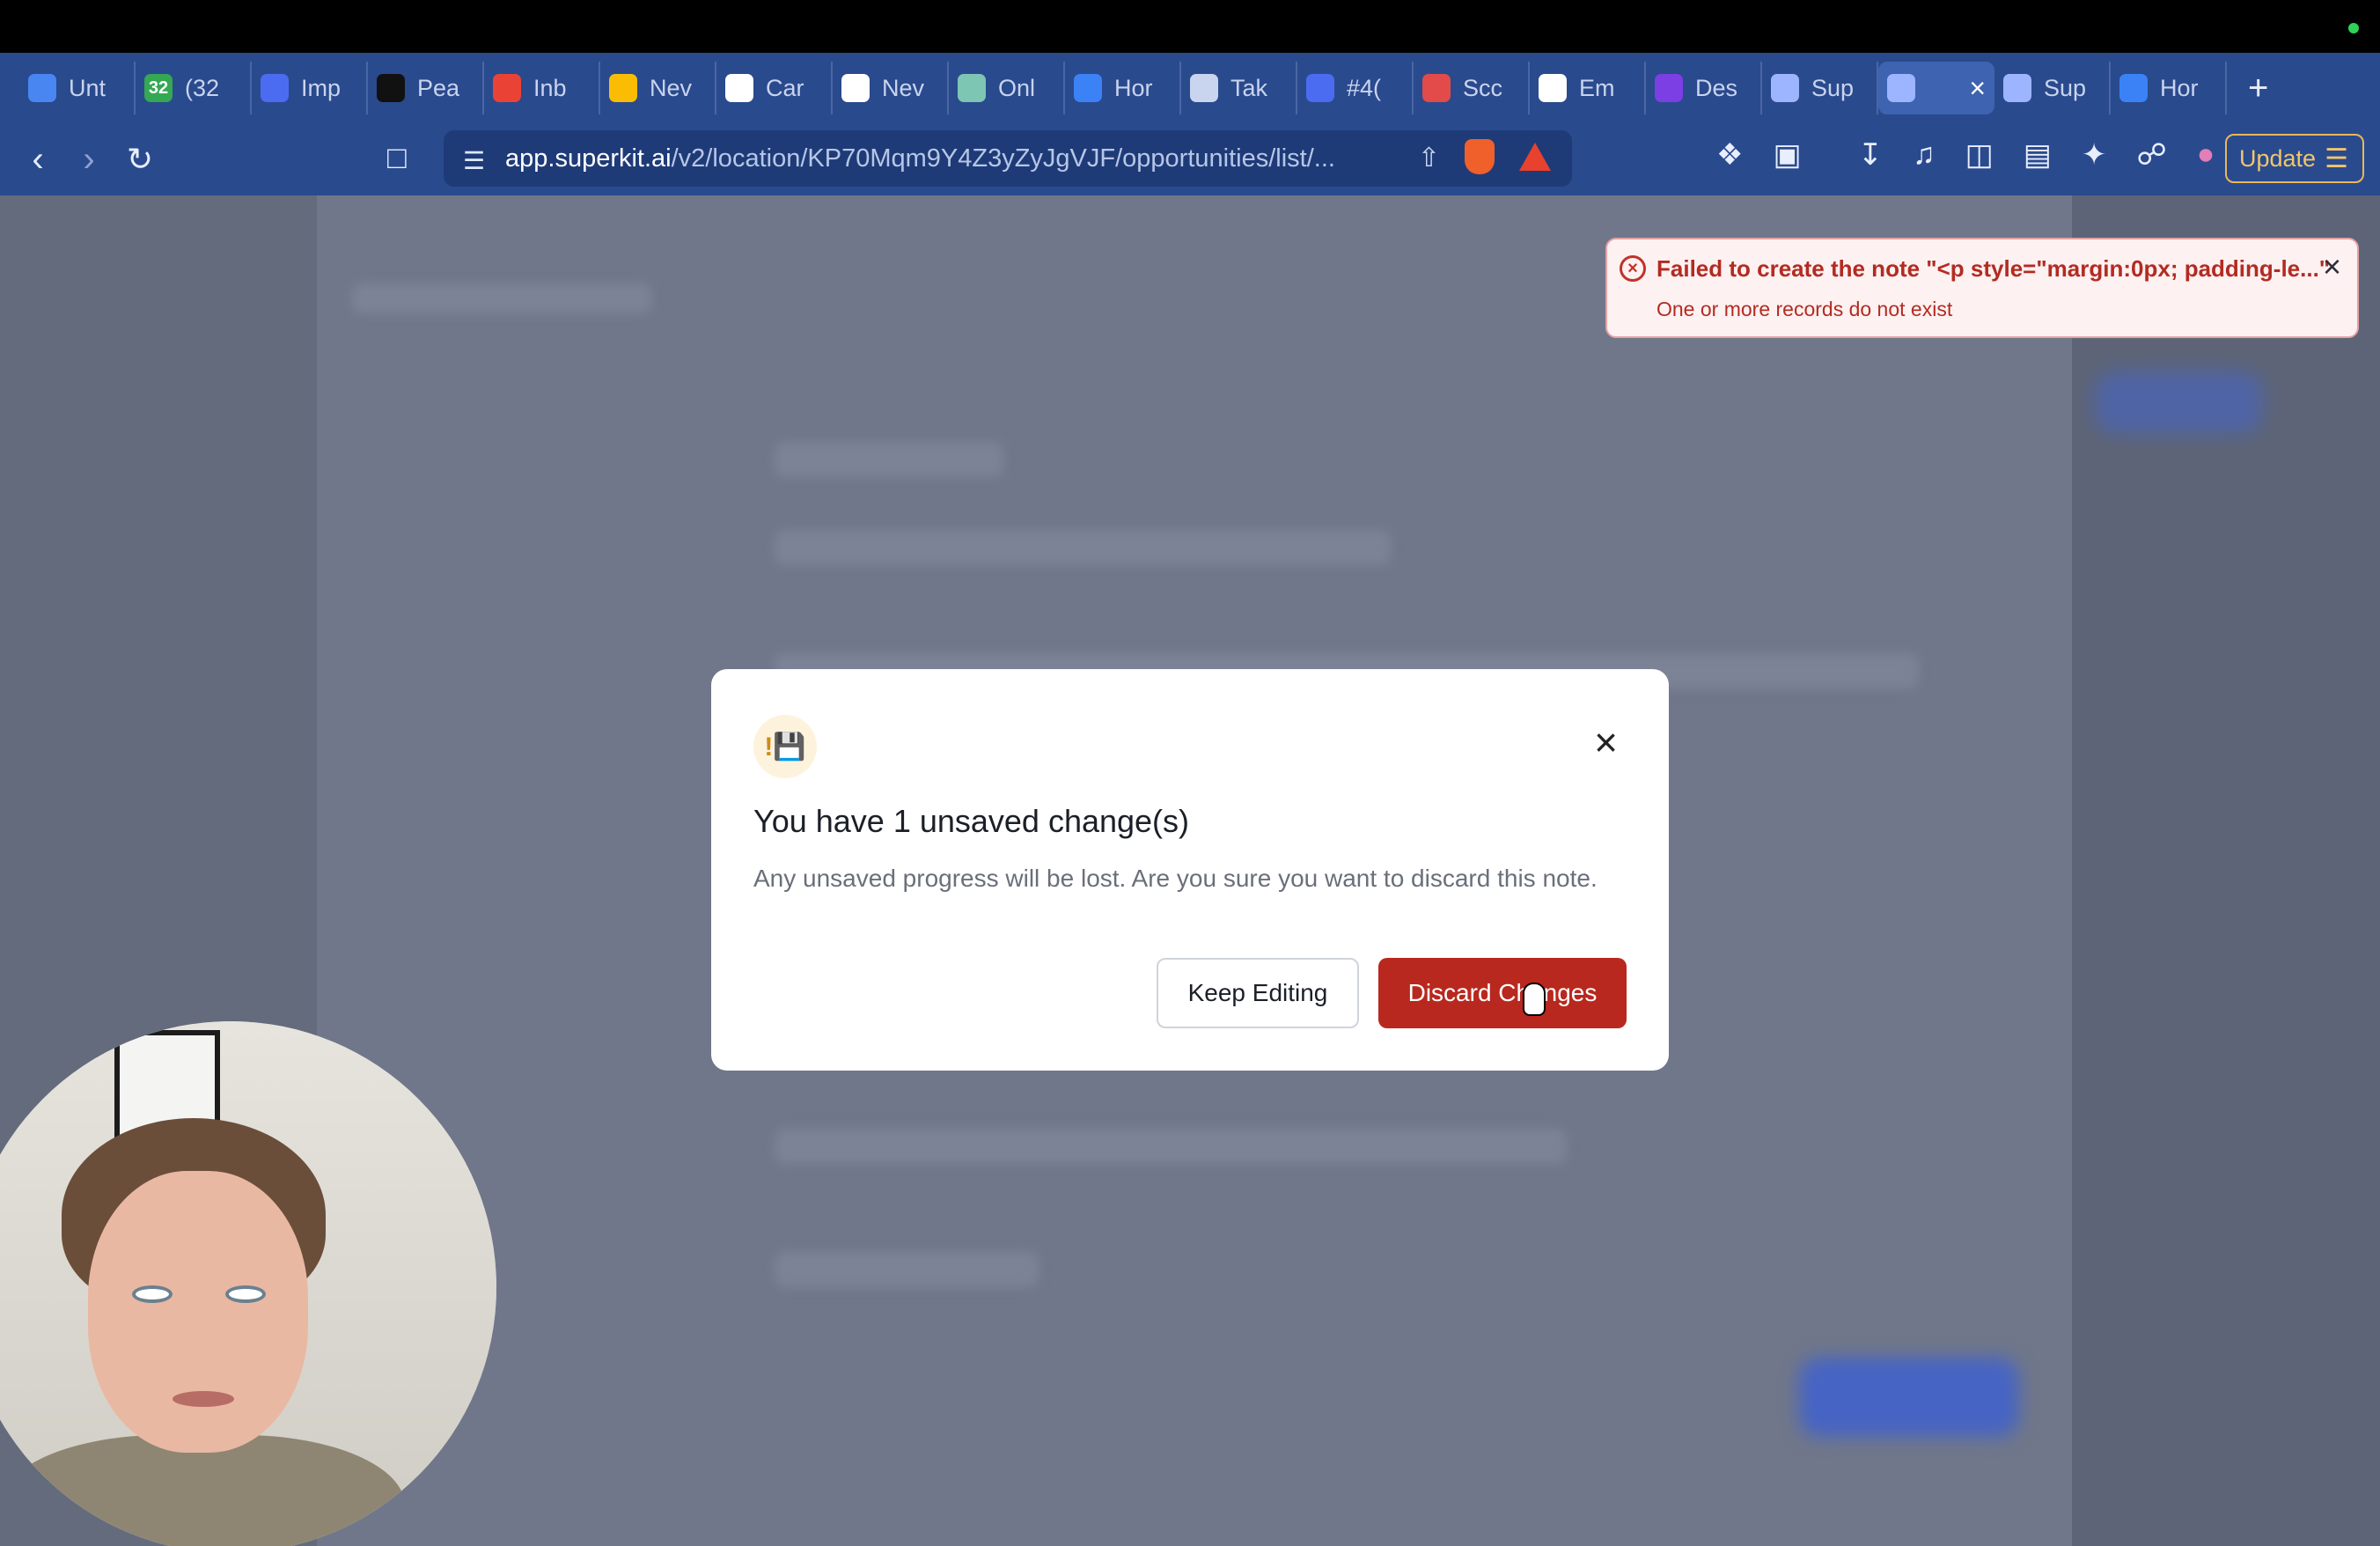 This screenshot has width=2380, height=1546. What do you see at coordinates (1669, 88) in the screenshot?
I see `design-icon` at bounding box center [1669, 88].